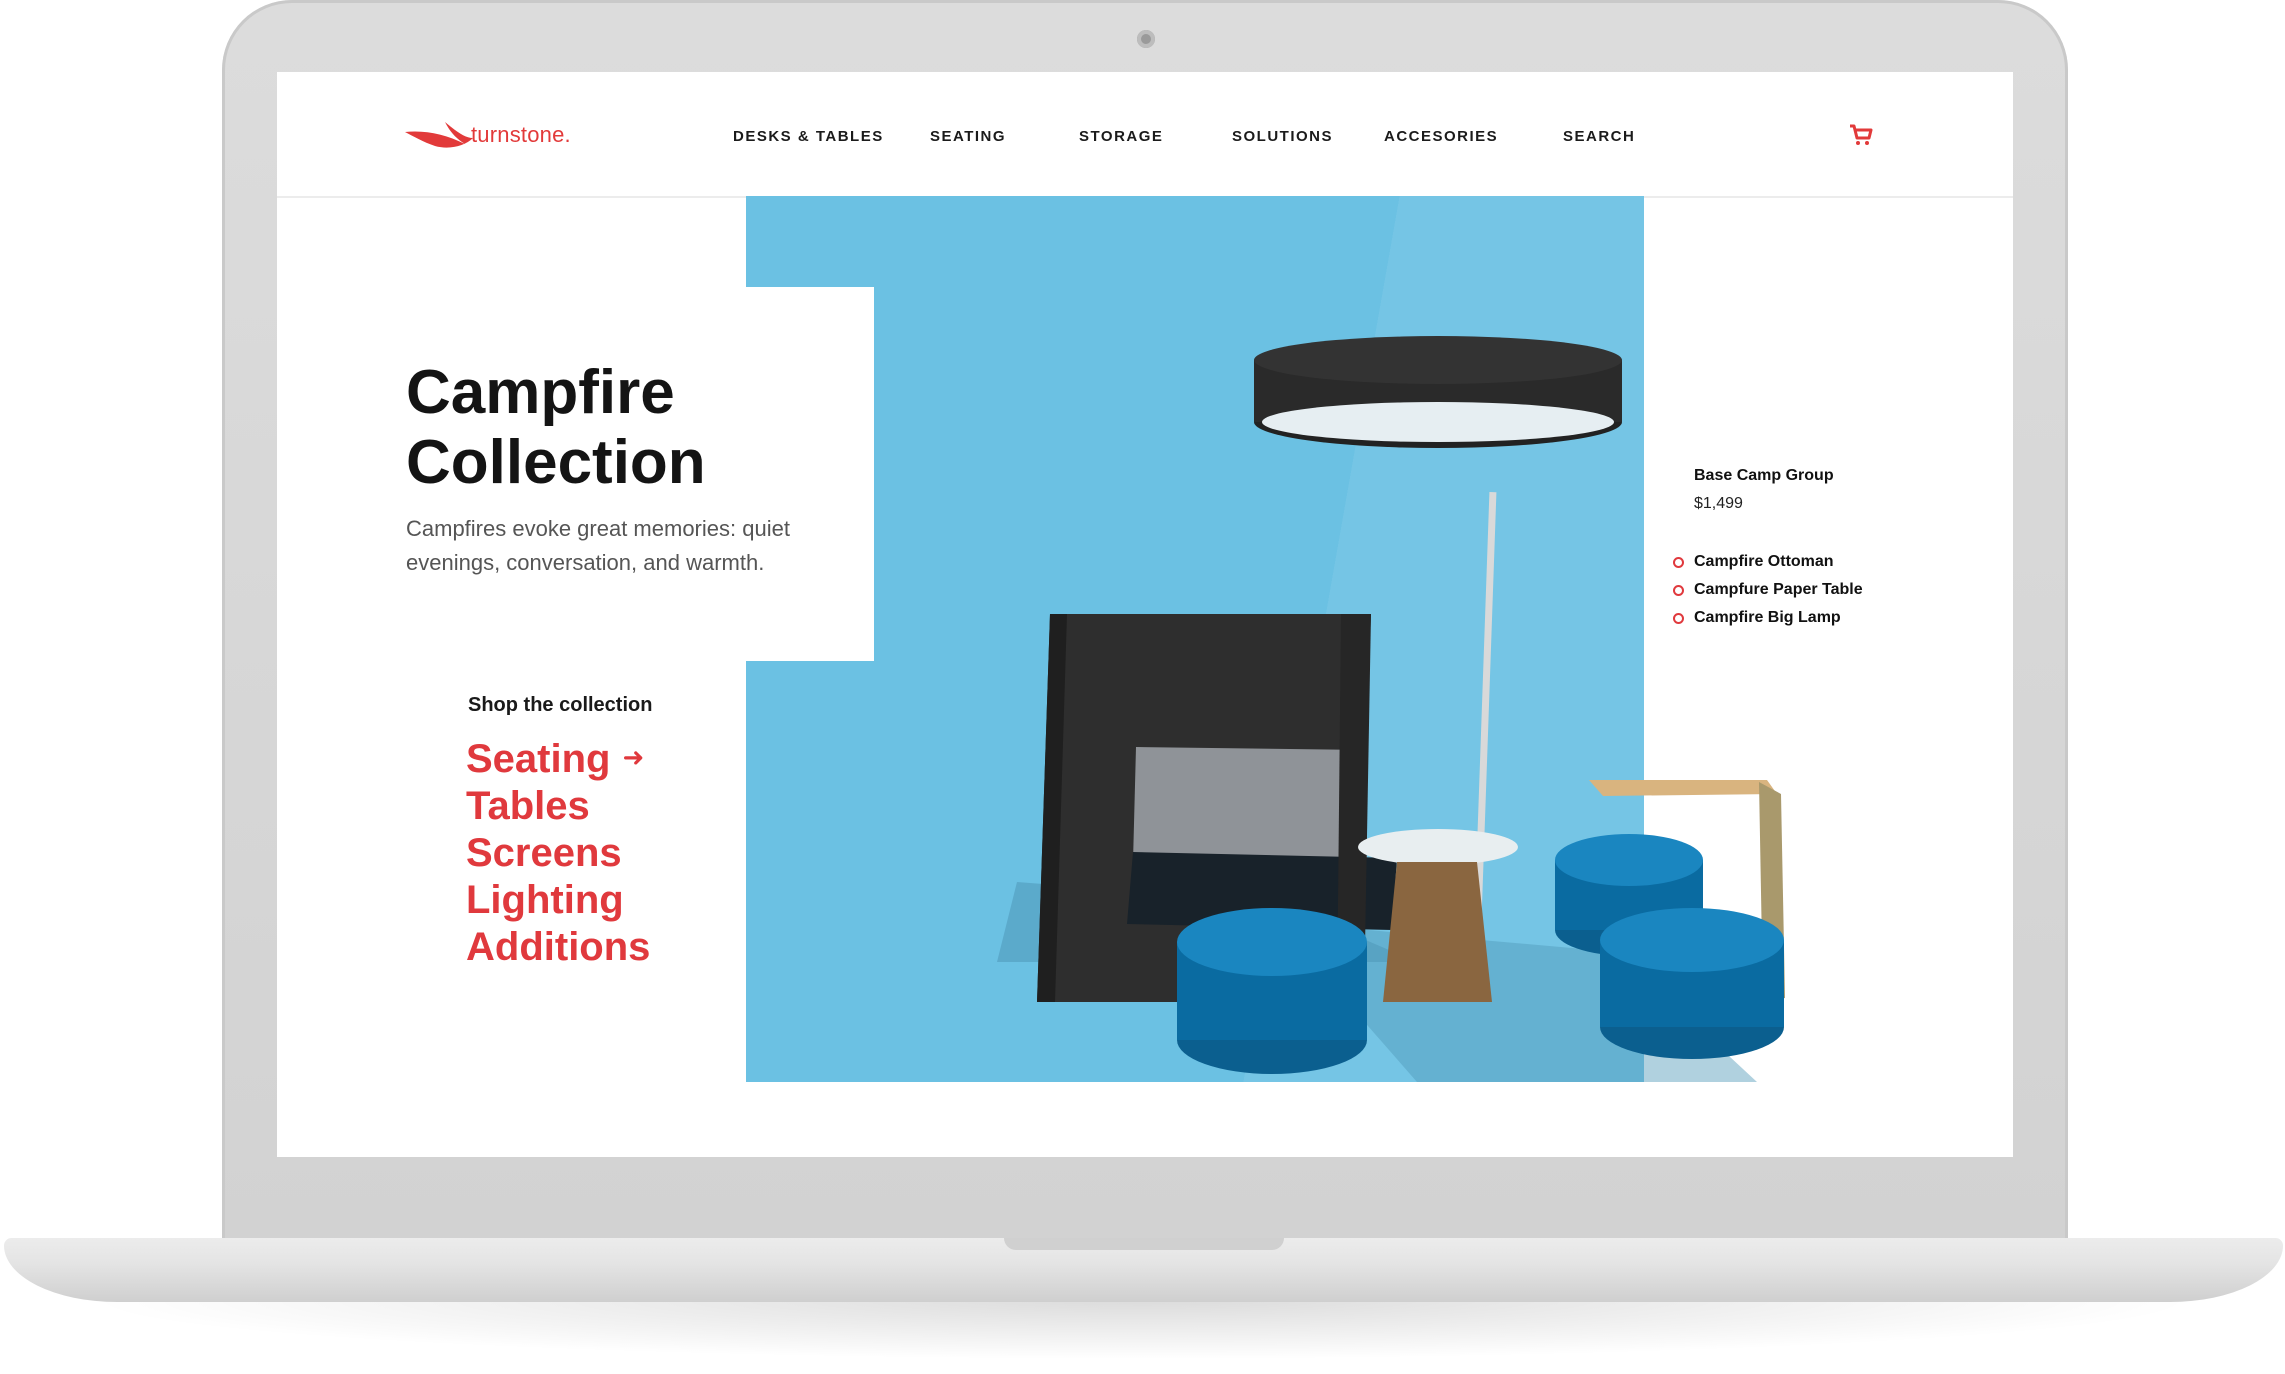 Image resolution: width=2285 pixels, height=1374 pixels. I want to click on shop-link-seating: Seating ➜, so click(558, 758).